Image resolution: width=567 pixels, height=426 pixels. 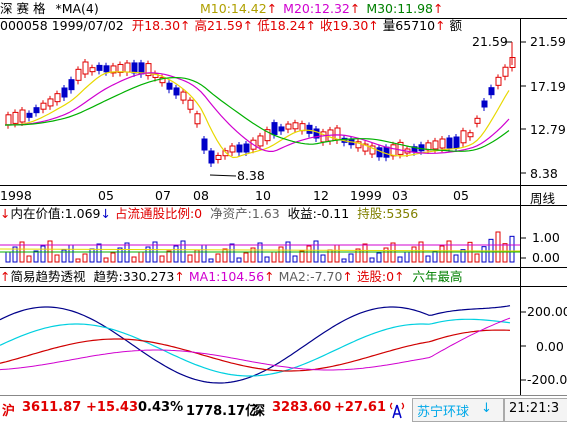 What do you see at coordinates (245, 213) in the screenshot?
I see `net-asset: 净资产:1.63` at bounding box center [245, 213].